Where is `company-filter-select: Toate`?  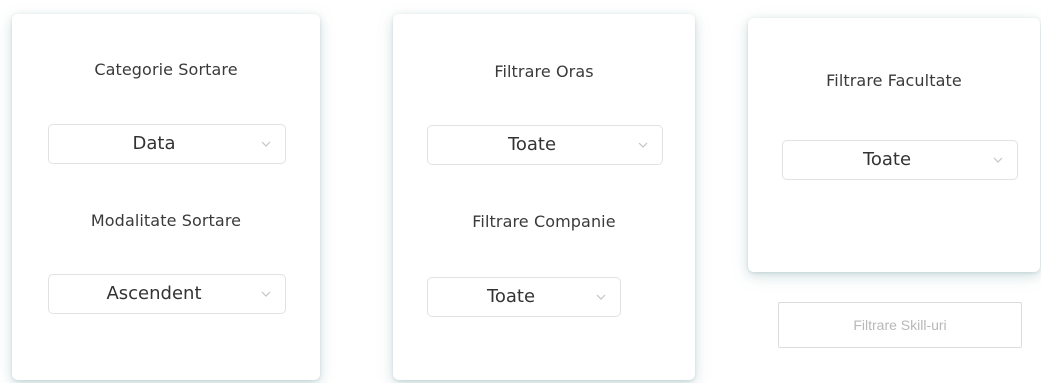 company-filter-select: Toate is located at coordinates (524, 297).